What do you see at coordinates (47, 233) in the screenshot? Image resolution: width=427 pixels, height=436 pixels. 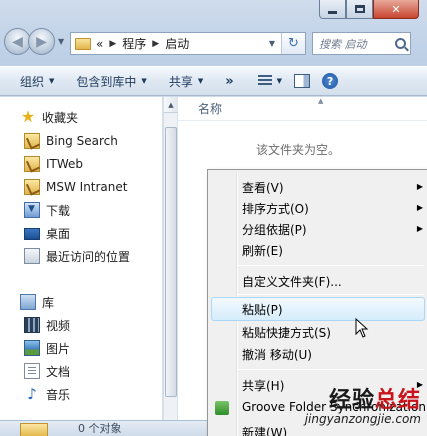 I see `sidebar-item-desktop: 桌面` at bounding box center [47, 233].